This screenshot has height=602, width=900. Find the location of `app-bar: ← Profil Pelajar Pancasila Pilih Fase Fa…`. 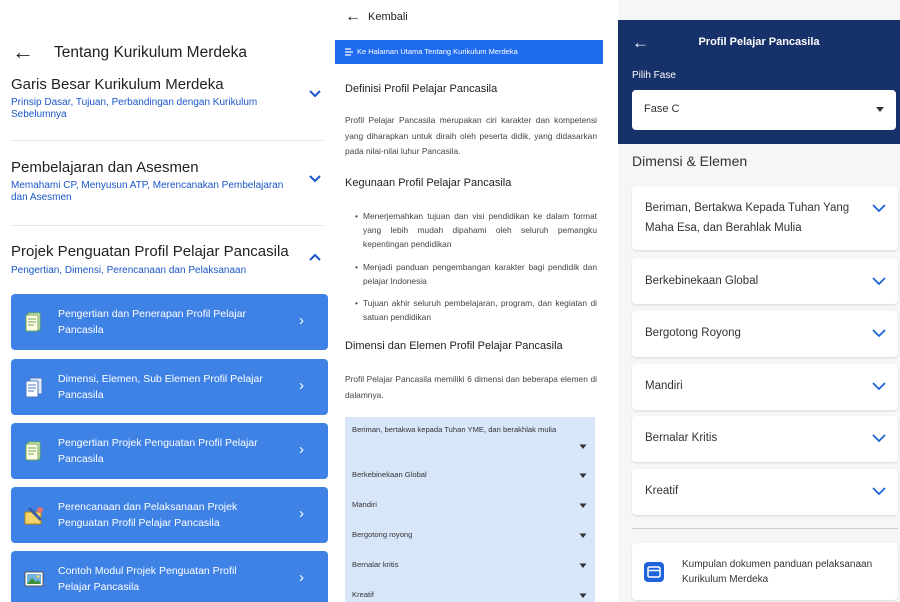

app-bar: ← Profil Pelajar Pancasila Pilih Fase Fa… is located at coordinates (759, 82).